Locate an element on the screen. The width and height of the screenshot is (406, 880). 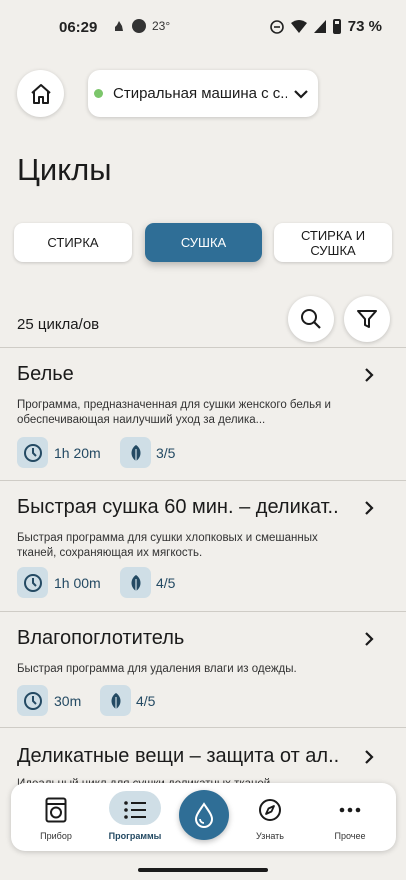
cycle-title: Белье is located at coordinates (45, 374).